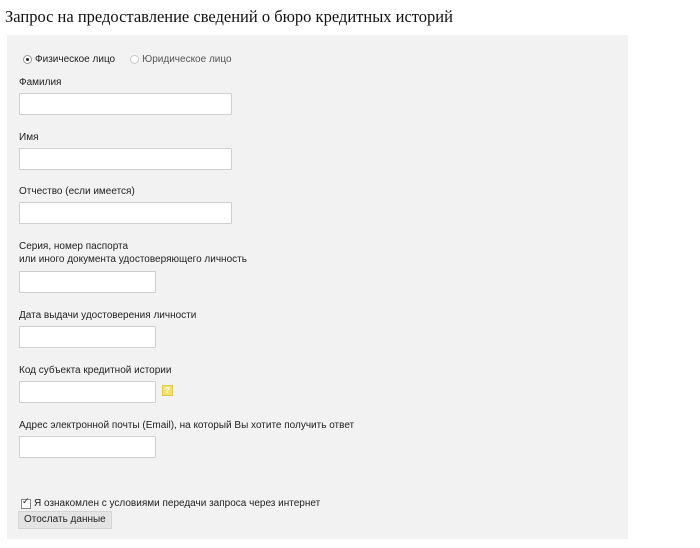 The image size is (700, 548). I want to click on legal-entity-radio-label: Юридическое лицо, so click(186, 59).